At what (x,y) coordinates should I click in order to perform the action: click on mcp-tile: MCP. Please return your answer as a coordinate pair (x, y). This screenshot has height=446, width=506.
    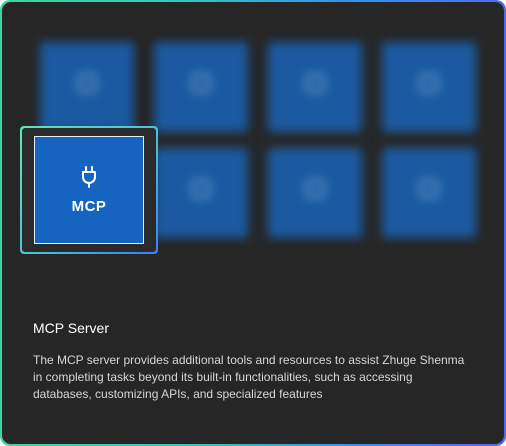
    Looking at the image, I should click on (89, 190).